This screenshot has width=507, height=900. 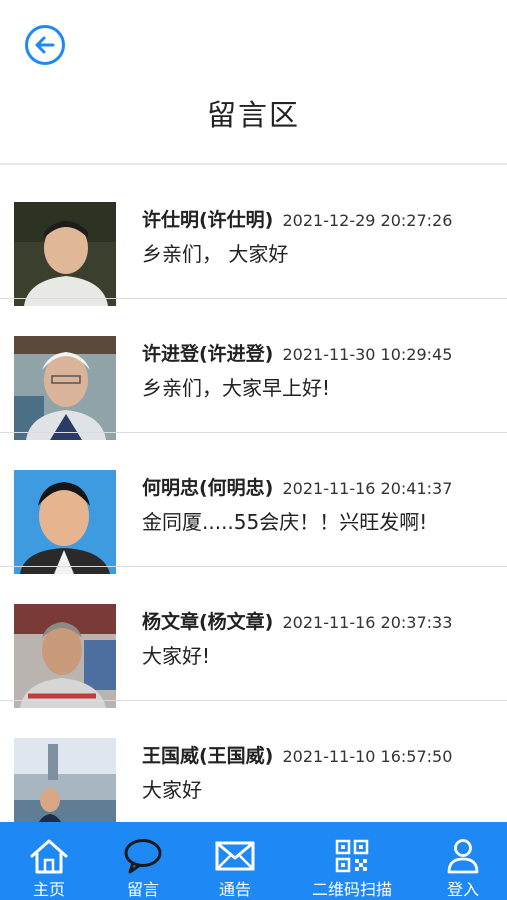 What do you see at coordinates (236, 388) in the screenshot?
I see `message-text: 乡亲们，大家早上好!` at bounding box center [236, 388].